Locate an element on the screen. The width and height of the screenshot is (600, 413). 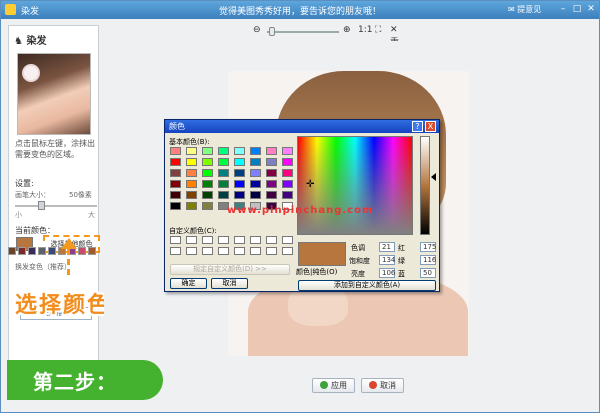
fit-icon: ⛶ is located at coordinates (378, 30).